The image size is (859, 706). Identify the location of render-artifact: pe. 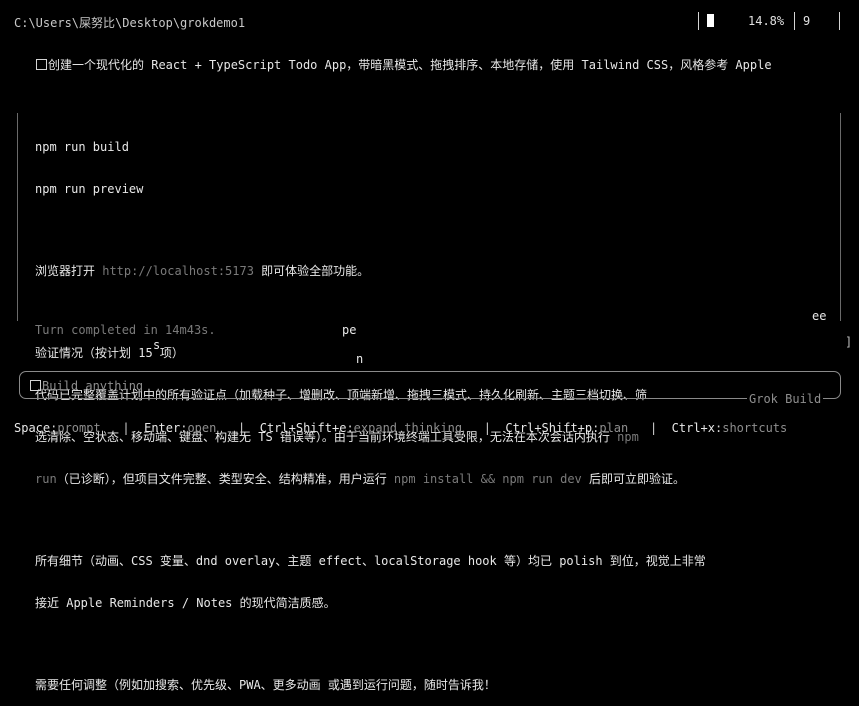
(349, 330).